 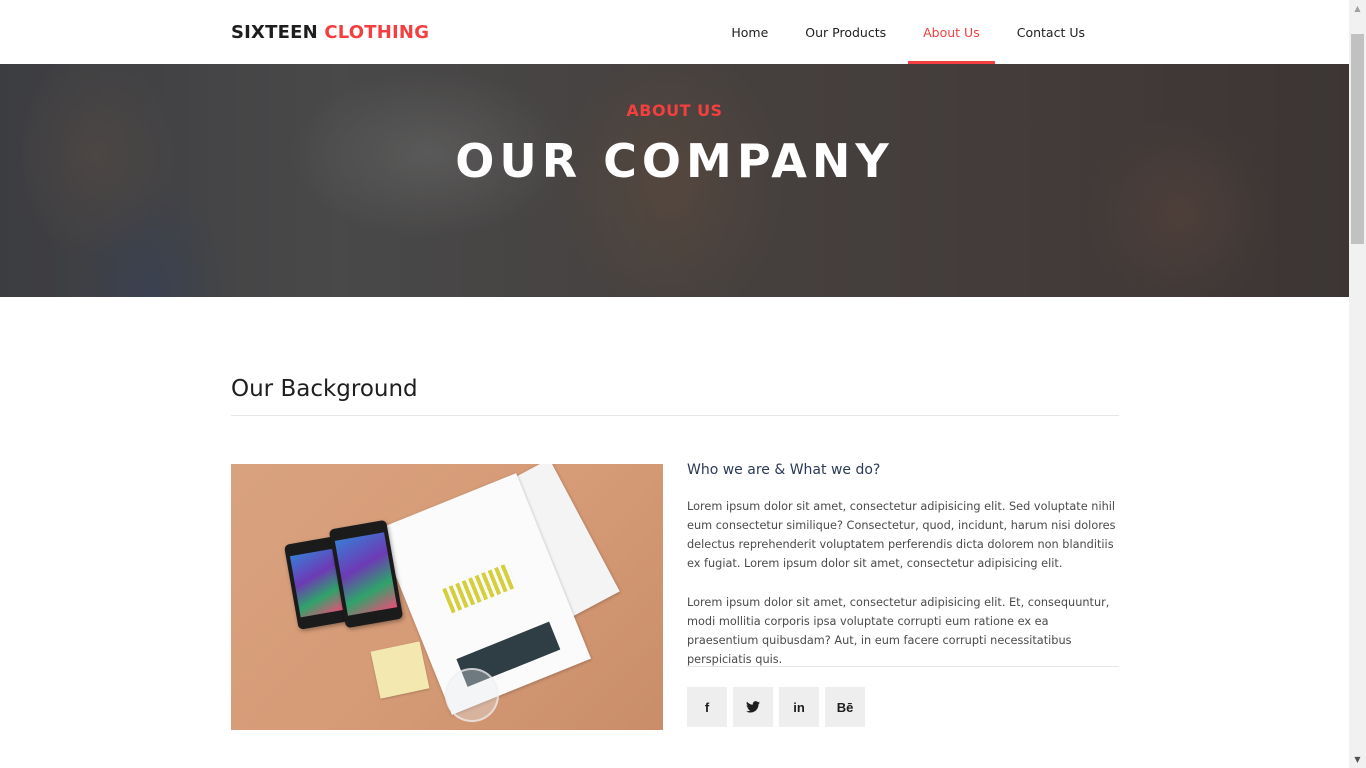 I want to click on main-nav: Home Our Products About Us Contact Us, so click(x=904, y=32).